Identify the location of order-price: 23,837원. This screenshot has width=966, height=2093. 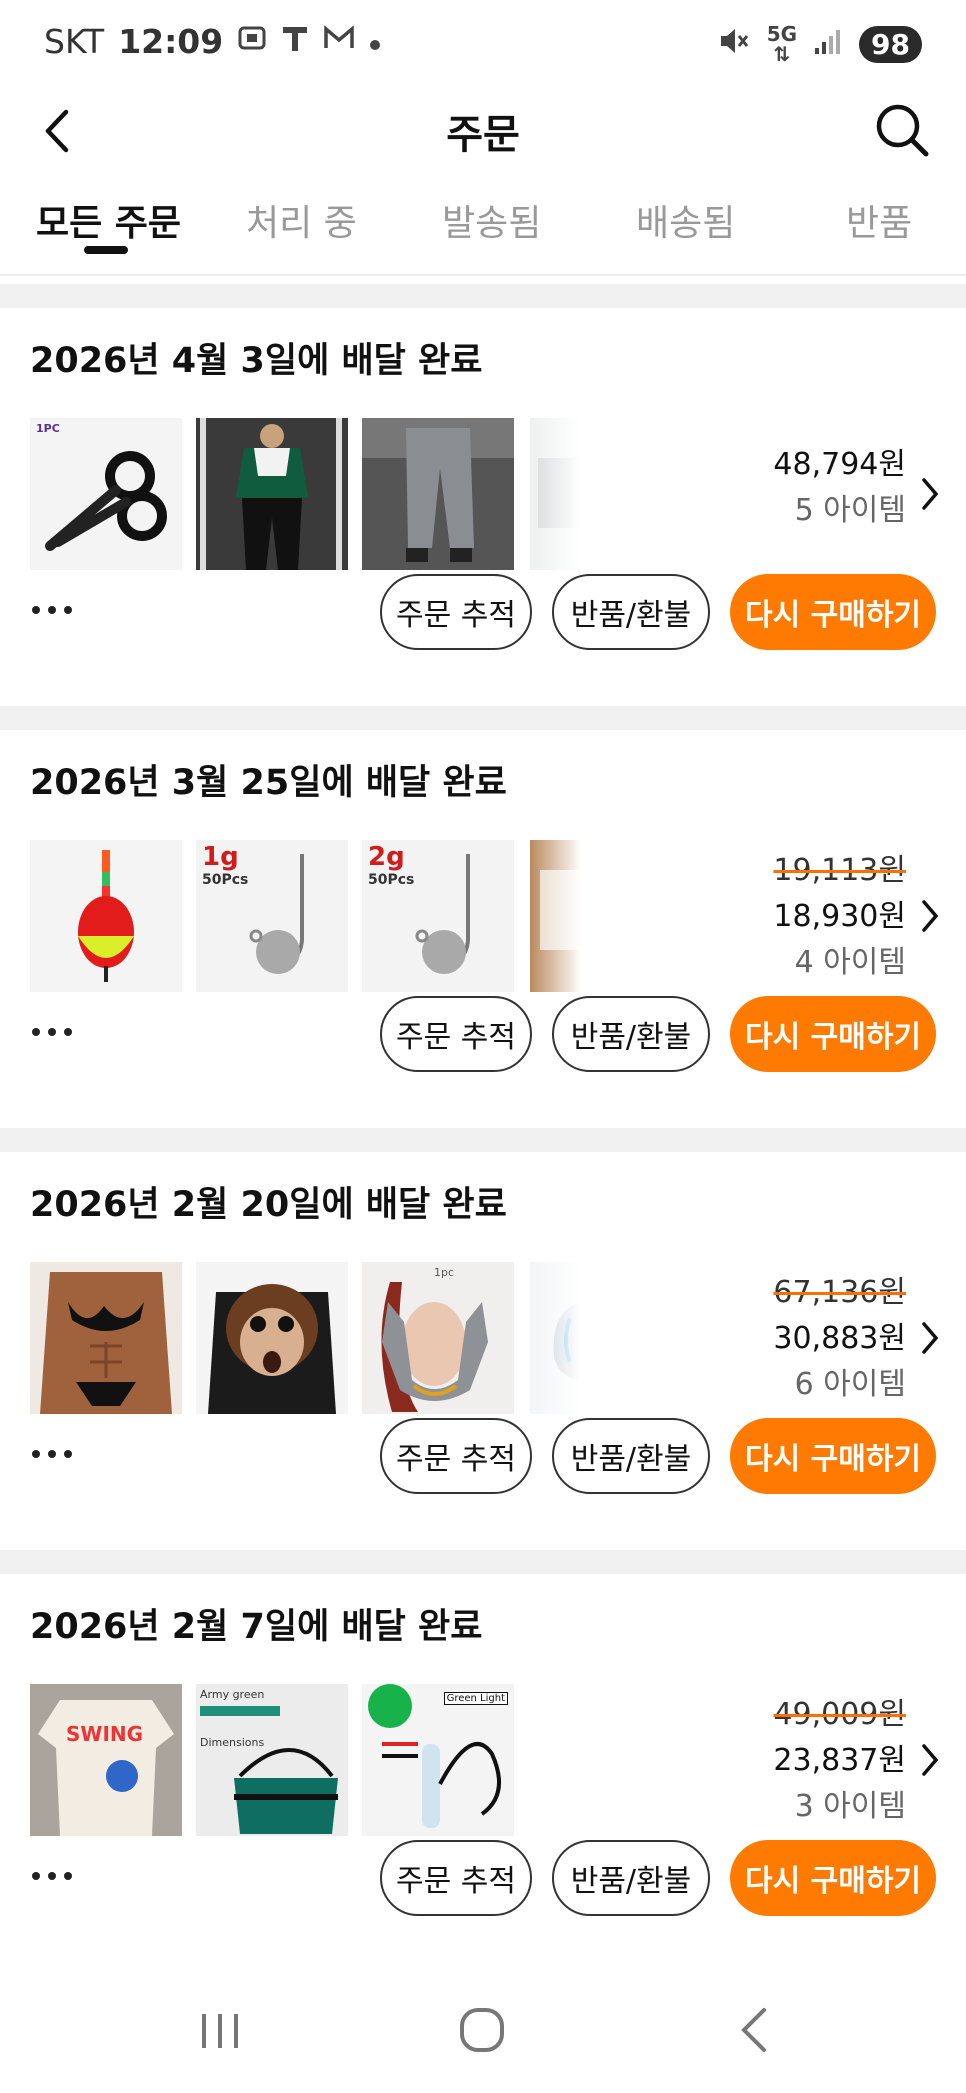
(839, 1760).